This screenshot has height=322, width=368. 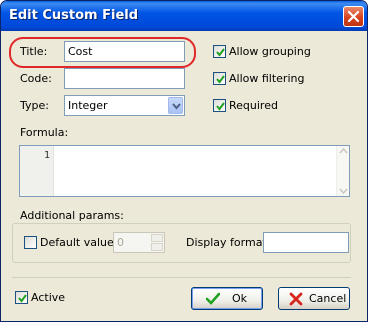 What do you see at coordinates (270, 51) in the screenshot?
I see `allow-grouping-label: Allow grouping` at bounding box center [270, 51].